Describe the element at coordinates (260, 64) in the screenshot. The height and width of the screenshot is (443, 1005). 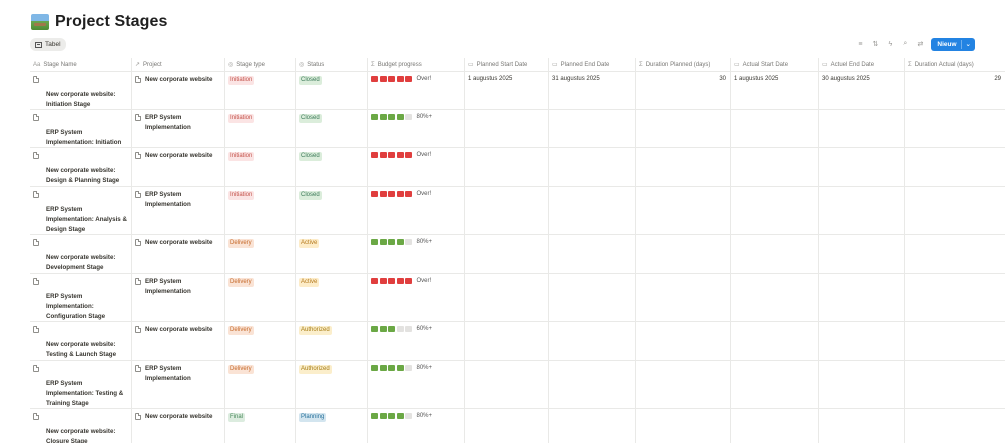
I see `column-header: ◎ Stage type` at that location.